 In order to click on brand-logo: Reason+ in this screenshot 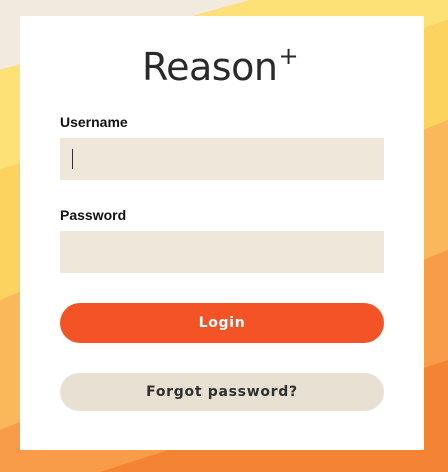, I will do `click(220, 66)`.